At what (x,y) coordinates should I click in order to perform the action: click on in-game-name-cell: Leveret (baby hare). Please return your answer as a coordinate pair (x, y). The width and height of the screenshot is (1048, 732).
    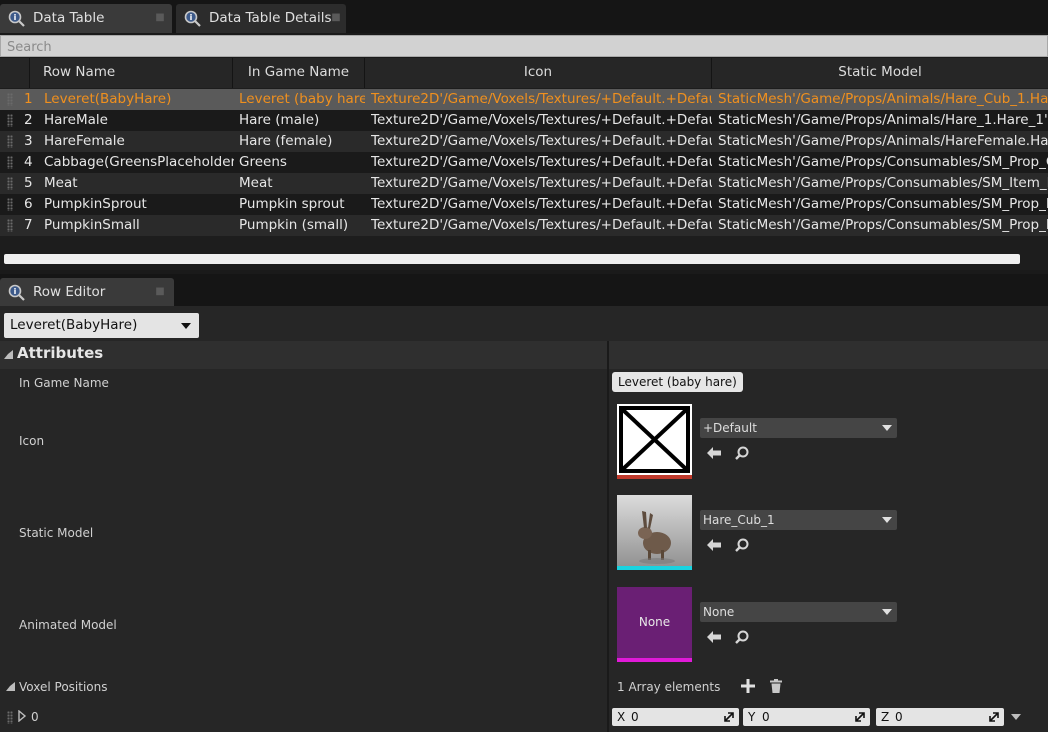
    Looking at the image, I should click on (302, 99).